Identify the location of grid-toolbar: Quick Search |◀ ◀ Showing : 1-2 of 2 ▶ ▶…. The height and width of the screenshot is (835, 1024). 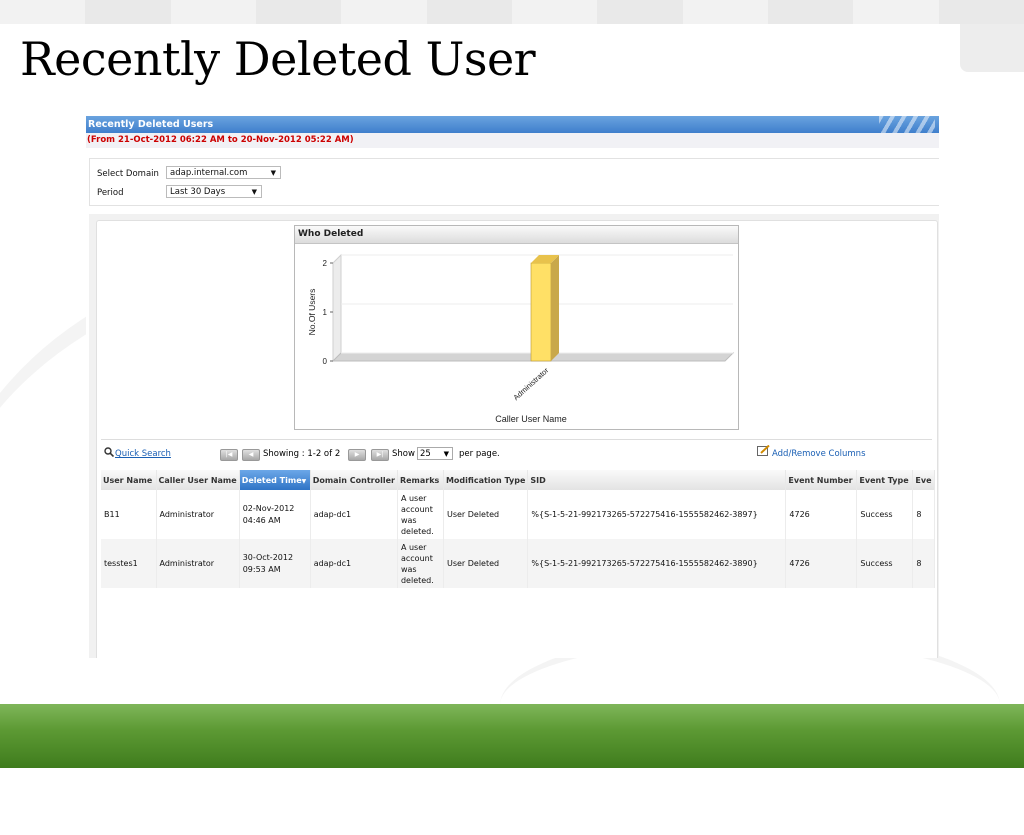
(516, 452).